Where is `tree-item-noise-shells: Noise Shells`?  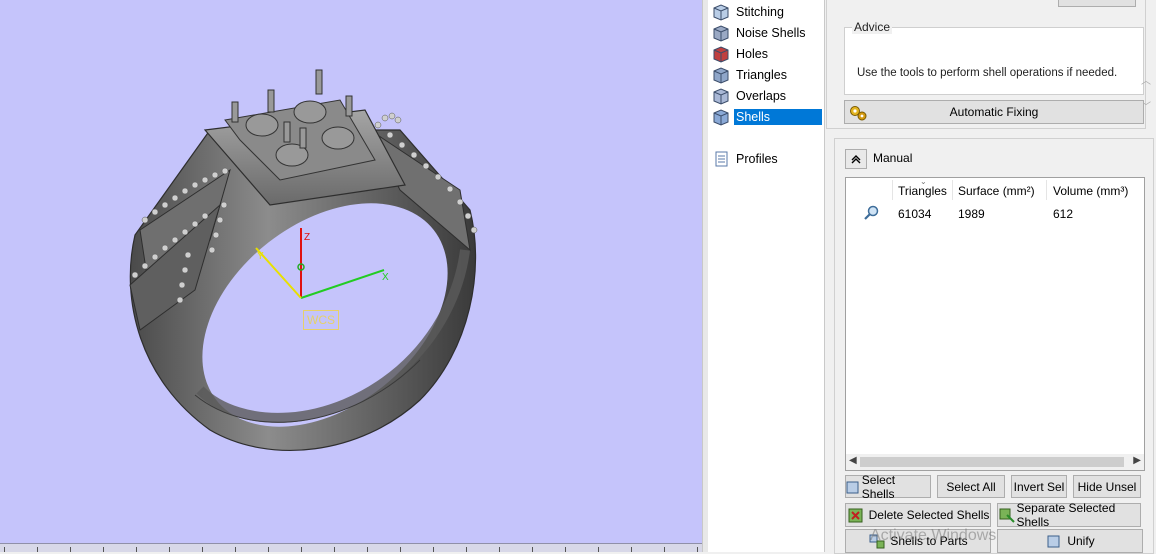
tree-item-noise-shells: Noise Shells is located at coordinates (768, 33).